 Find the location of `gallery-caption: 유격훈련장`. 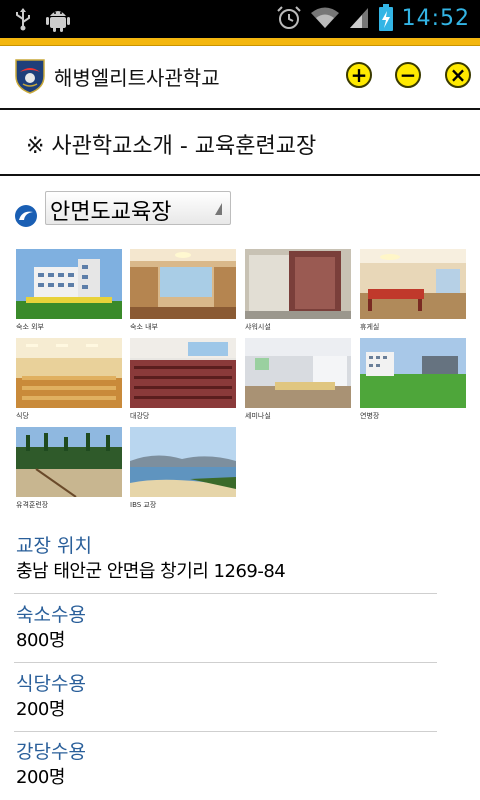

gallery-caption: 유격훈련장 is located at coordinates (32, 505).